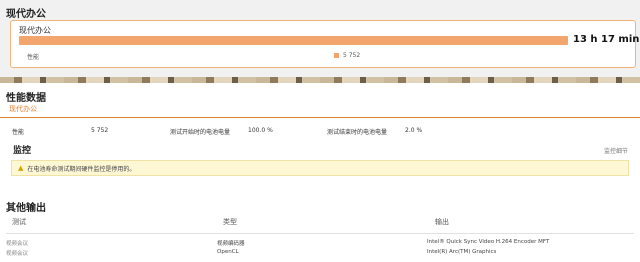 This screenshot has height=262, width=640. What do you see at coordinates (320, 117) in the screenshot?
I see `tab-underline` at bounding box center [320, 117].